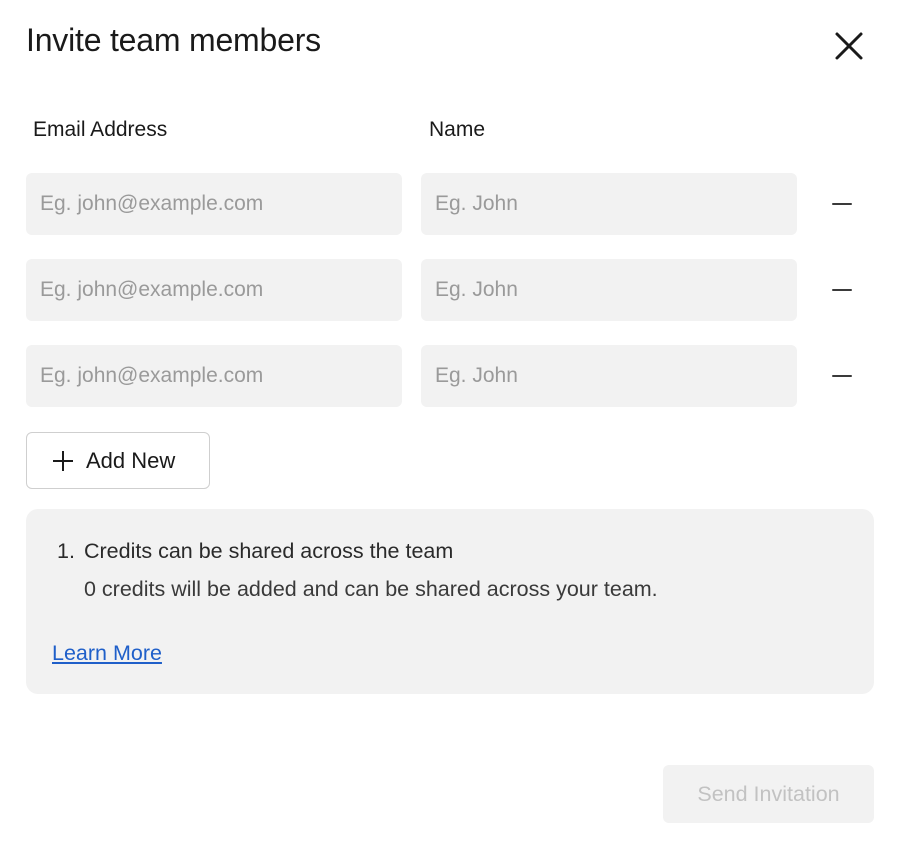  What do you see at coordinates (107, 653) in the screenshot?
I see `learn-more-link: Learn More` at bounding box center [107, 653].